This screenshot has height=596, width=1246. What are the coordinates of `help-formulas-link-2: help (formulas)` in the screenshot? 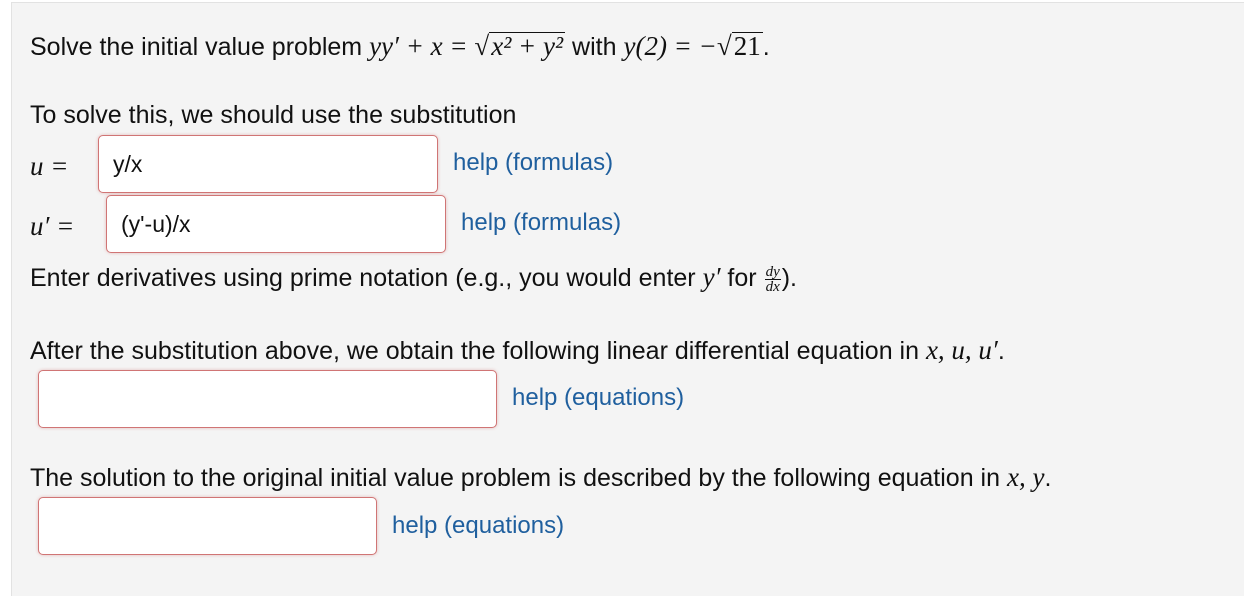 It's located at (541, 223).